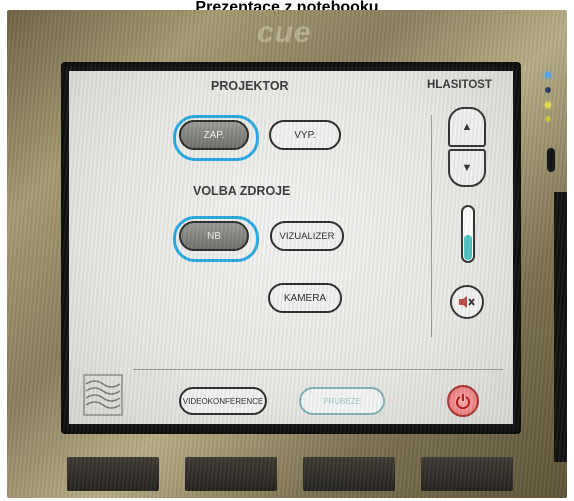 This screenshot has width=574, height=501. What do you see at coordinates (284, 32) in the screenshot?
I see `brand-logo: cue` at bounding box center [284, 32].